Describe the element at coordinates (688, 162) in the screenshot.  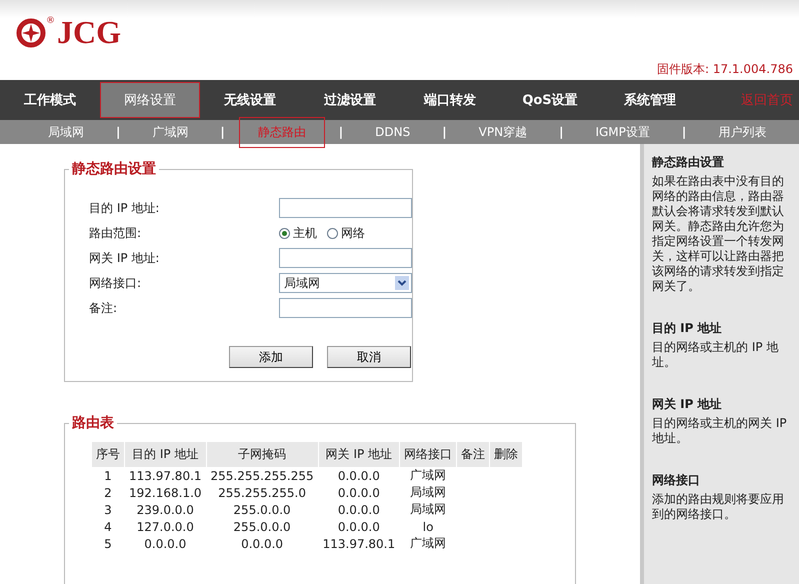
I see `help-title: 静态路由设置` at that location.